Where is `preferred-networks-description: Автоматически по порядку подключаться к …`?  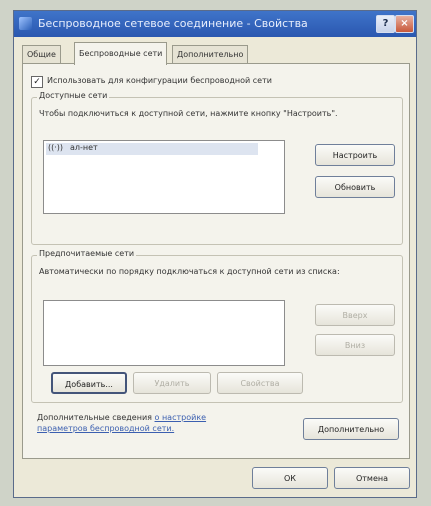
preferred-networks-description: Автоматически по порядку подключаться к … is located at coordinates (189, 271).